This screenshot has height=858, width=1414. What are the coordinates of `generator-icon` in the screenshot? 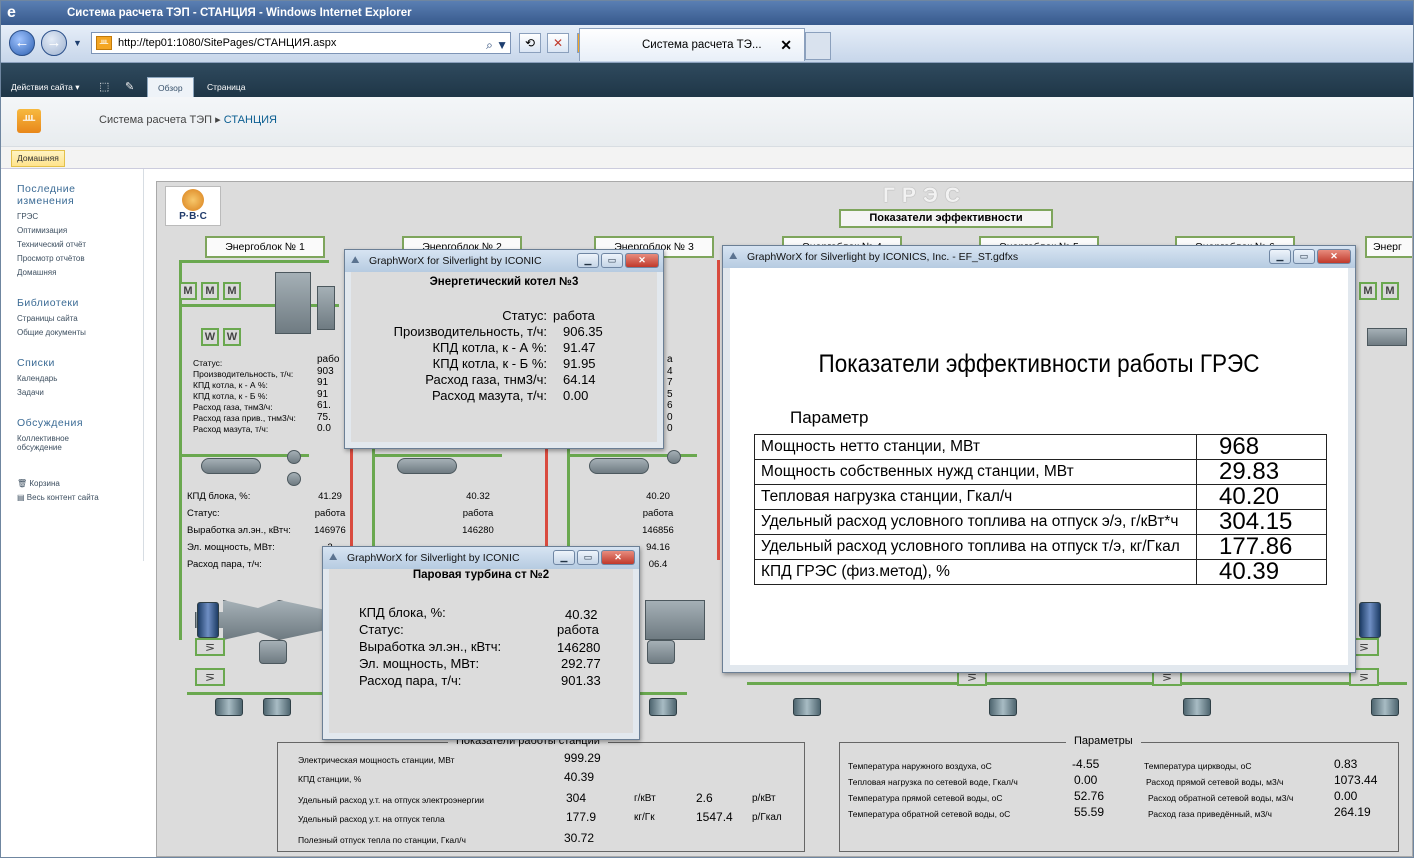 It's located at (208, 620).